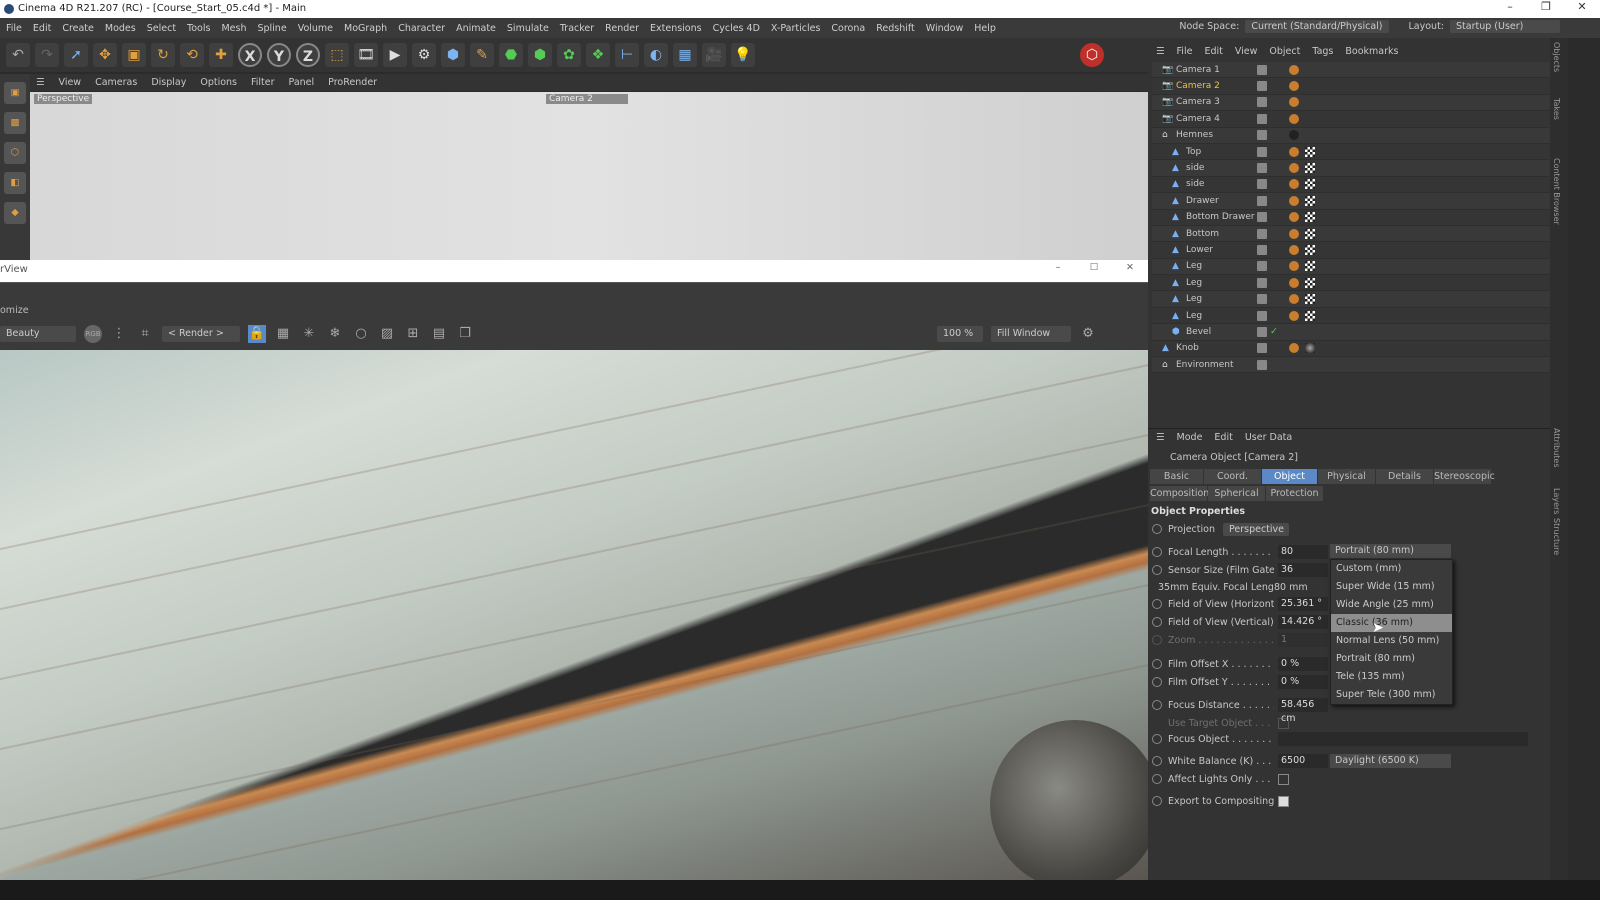 This screenshot has height=900, width=1600. What do you see at coordinates (1391, 659) in the screenshot?
I see `preset-option: Portrait (80 mm)` at bounding box center [1391, 659].